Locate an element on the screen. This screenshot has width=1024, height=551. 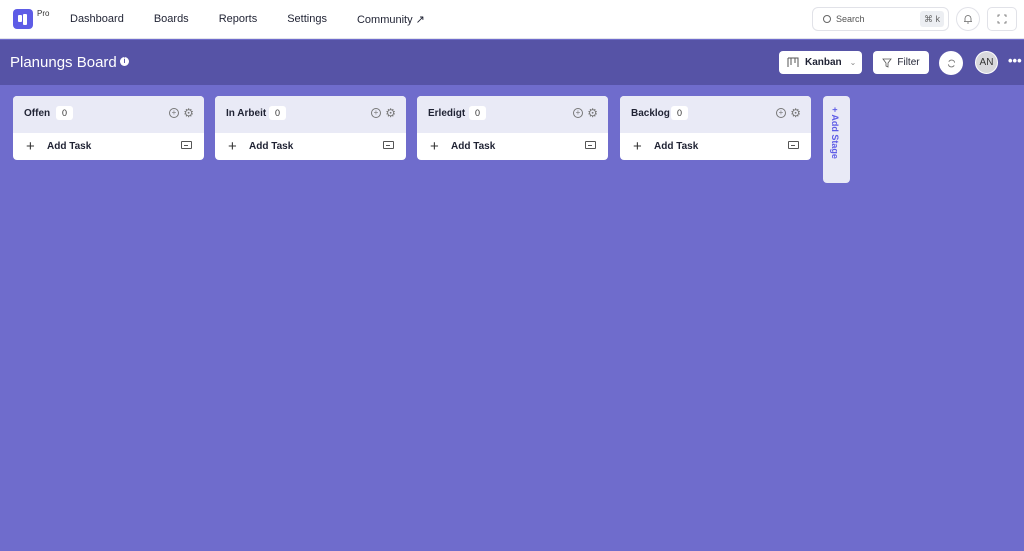
stage-name: Backlog is located at coordinates (650, 113).